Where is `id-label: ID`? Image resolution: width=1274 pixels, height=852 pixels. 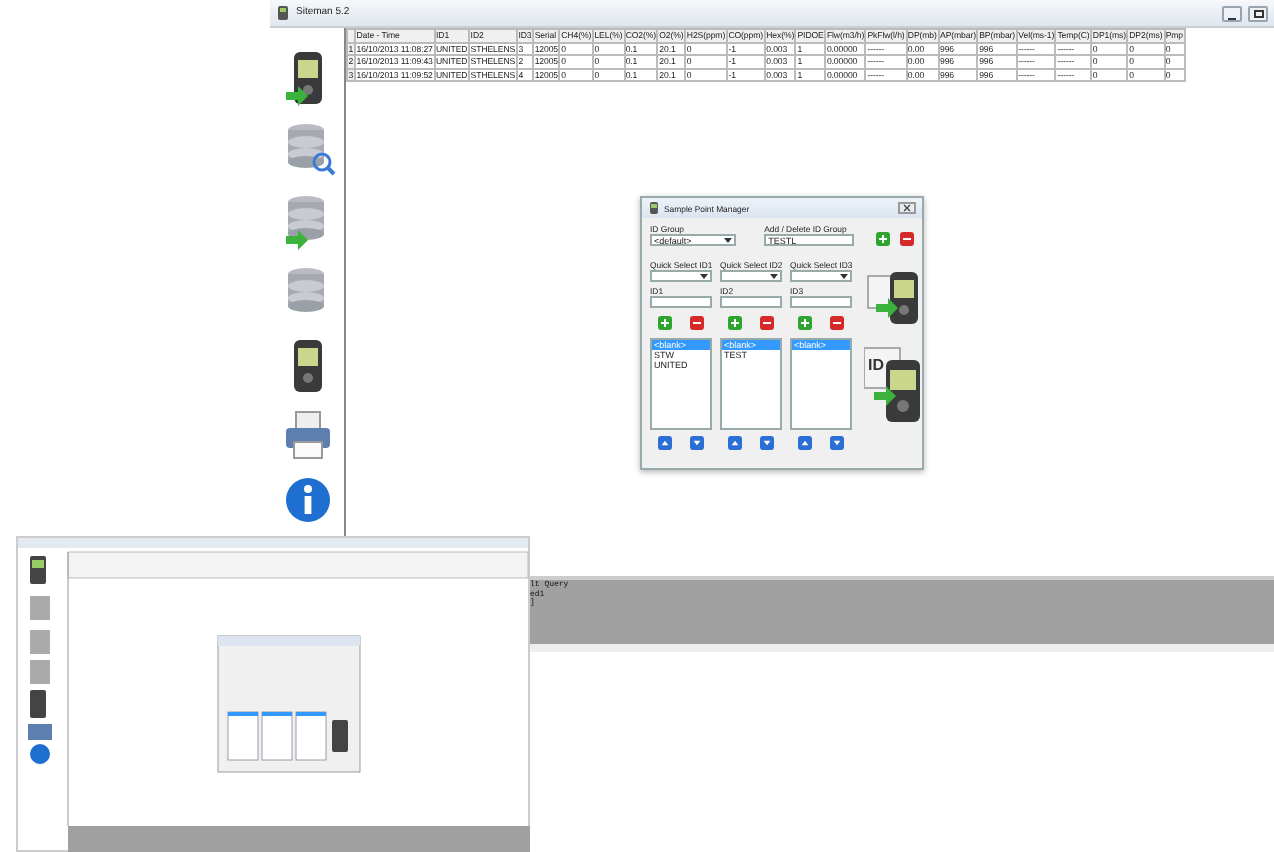 id-label: ID is located at coordinates (876, 366).